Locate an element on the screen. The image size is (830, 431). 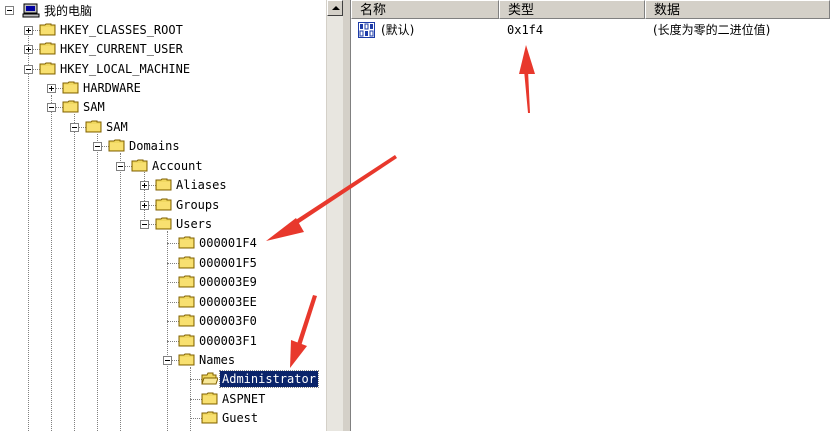
computer-icon is located at coordinates (31, 10).